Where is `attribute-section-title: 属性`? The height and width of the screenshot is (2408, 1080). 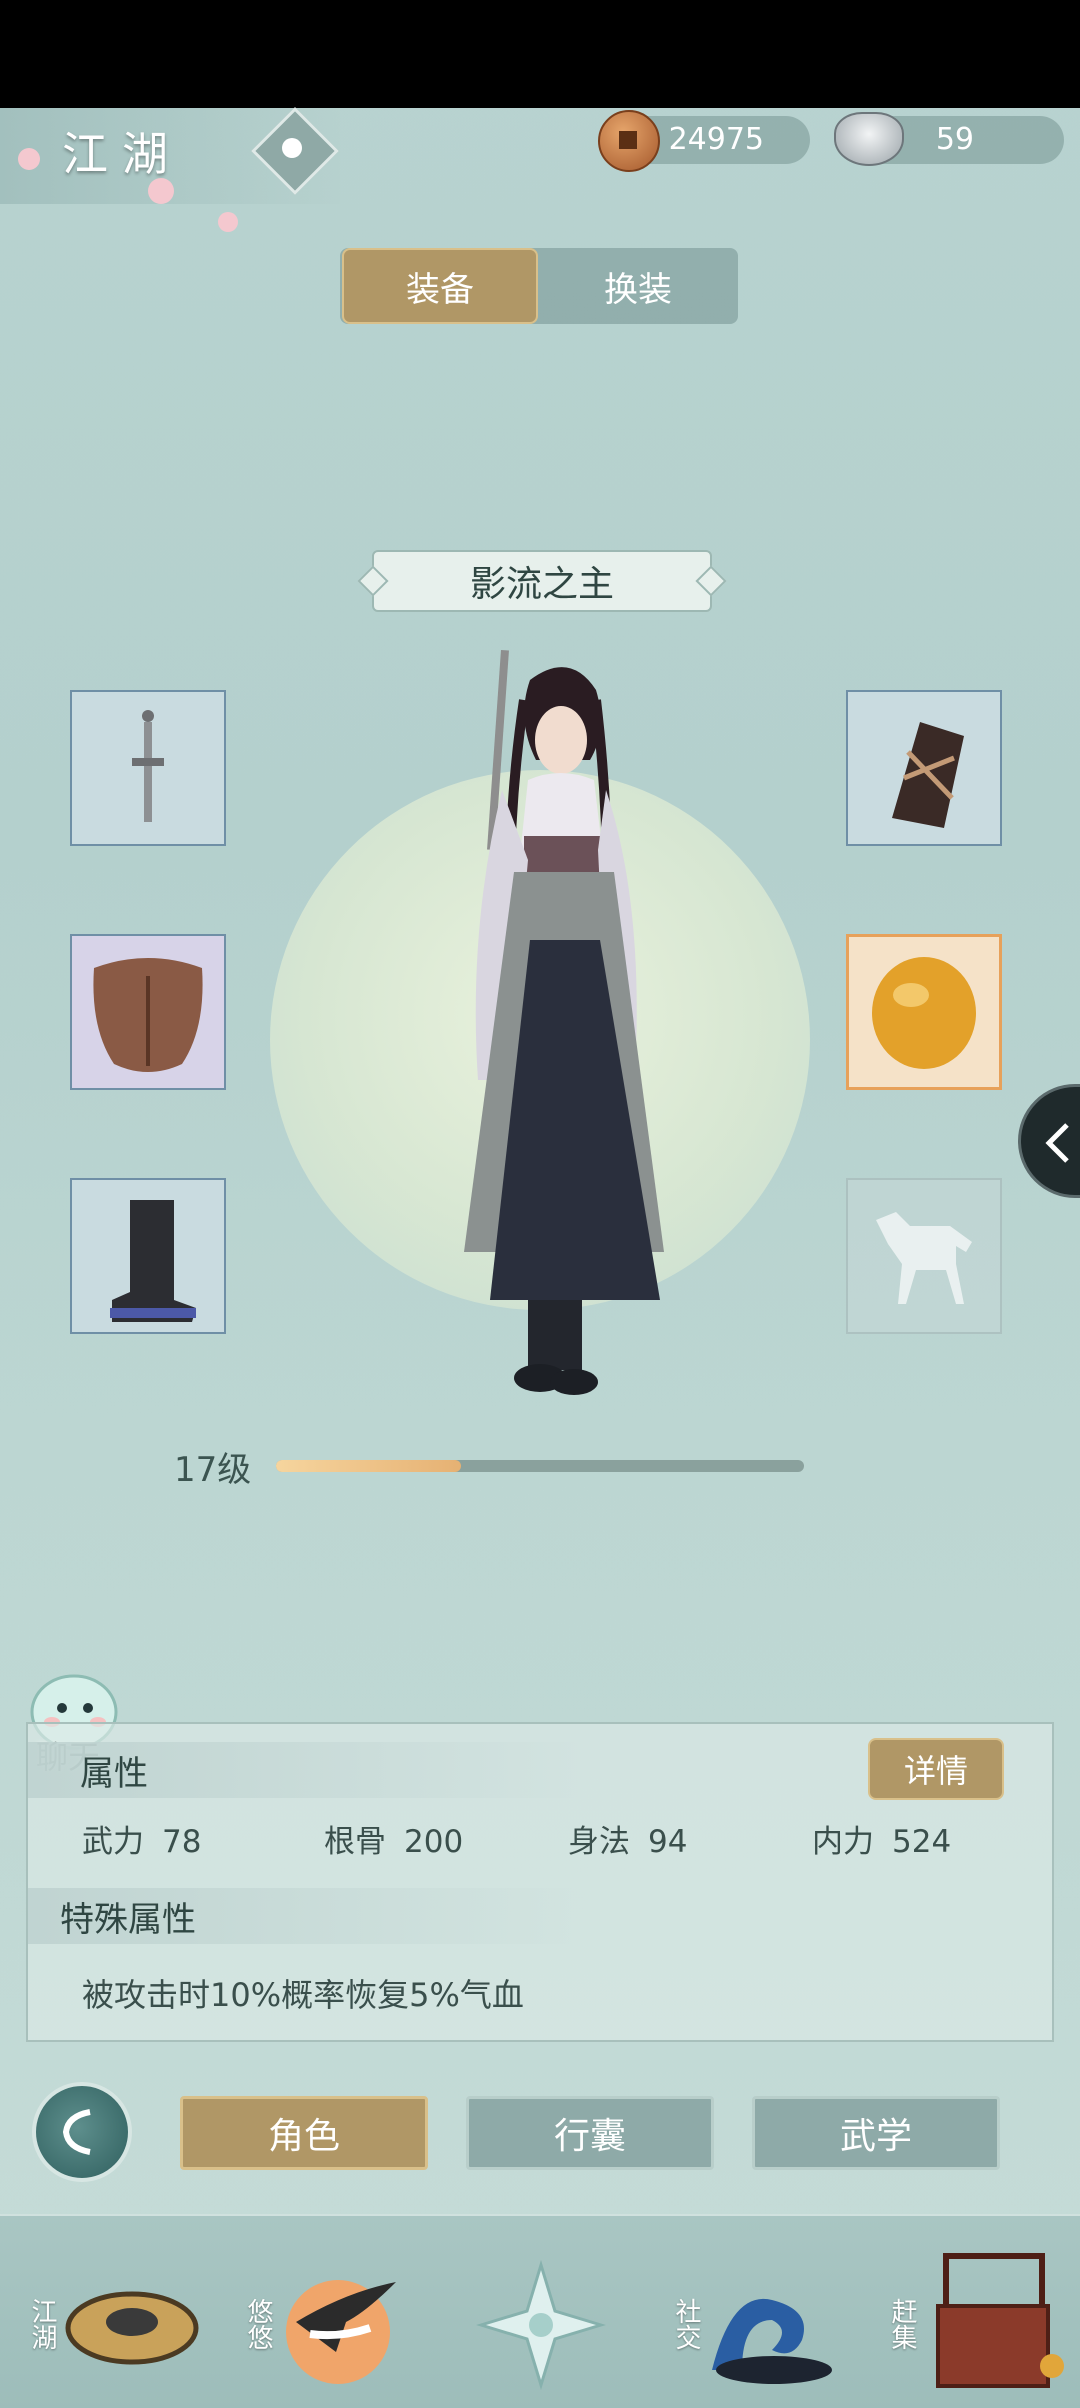
attribute-section-title: 属性 is located at coordinates (114, 1774).